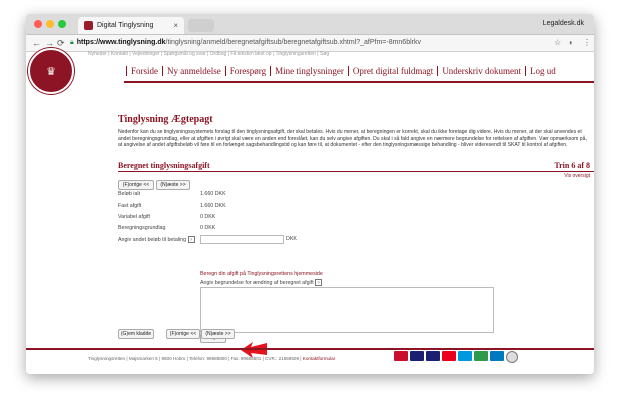 This screenshot has width=620, height=406. What do you see at coordinates (213, 206) in the screenshot?
I see `row-value-fast-afgift: 1.660 DKK` at bounding box center [213, 206].